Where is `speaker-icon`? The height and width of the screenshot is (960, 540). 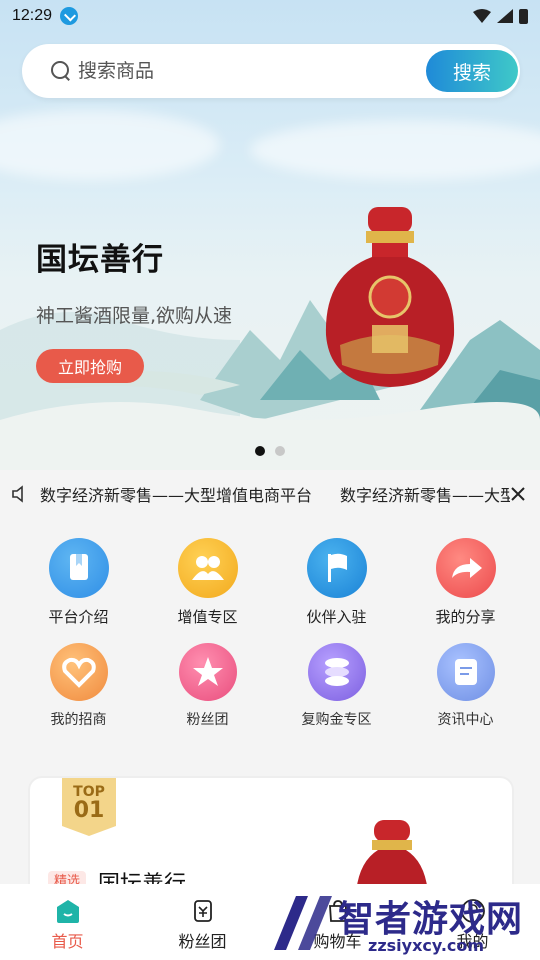
speaker-icon is located at coordinates (17, 494).